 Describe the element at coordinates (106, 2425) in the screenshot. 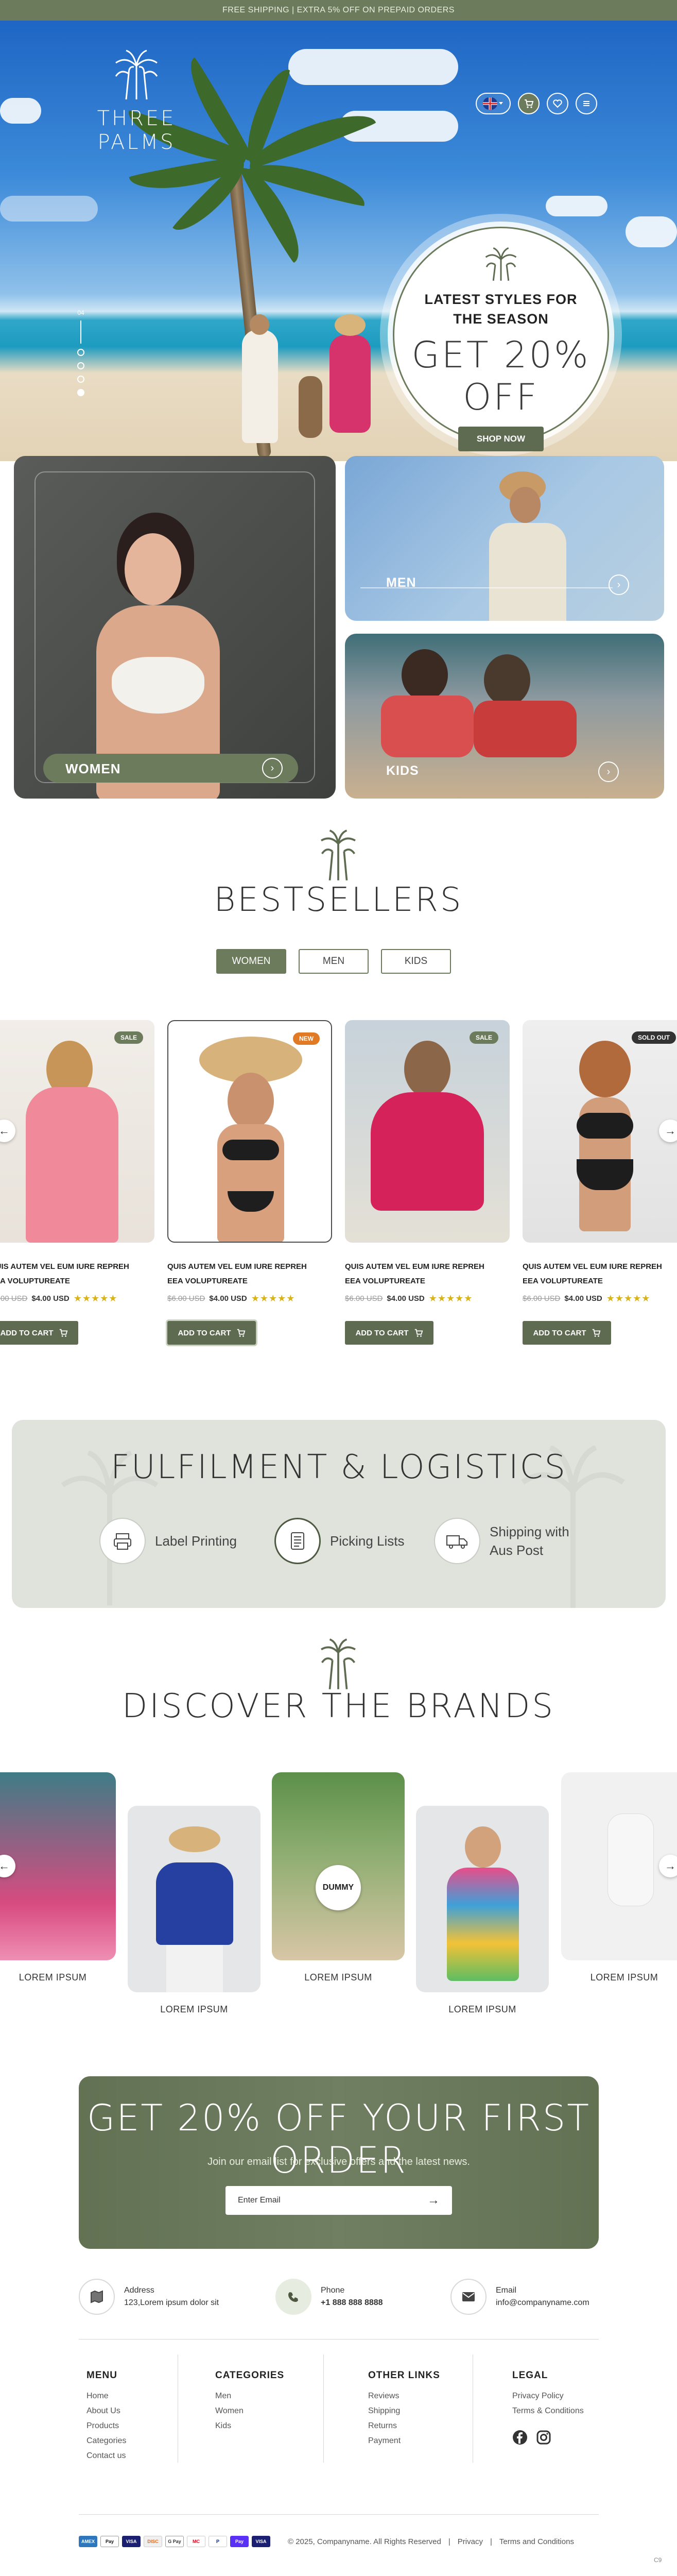

I see `footer-link: Products` at that location.